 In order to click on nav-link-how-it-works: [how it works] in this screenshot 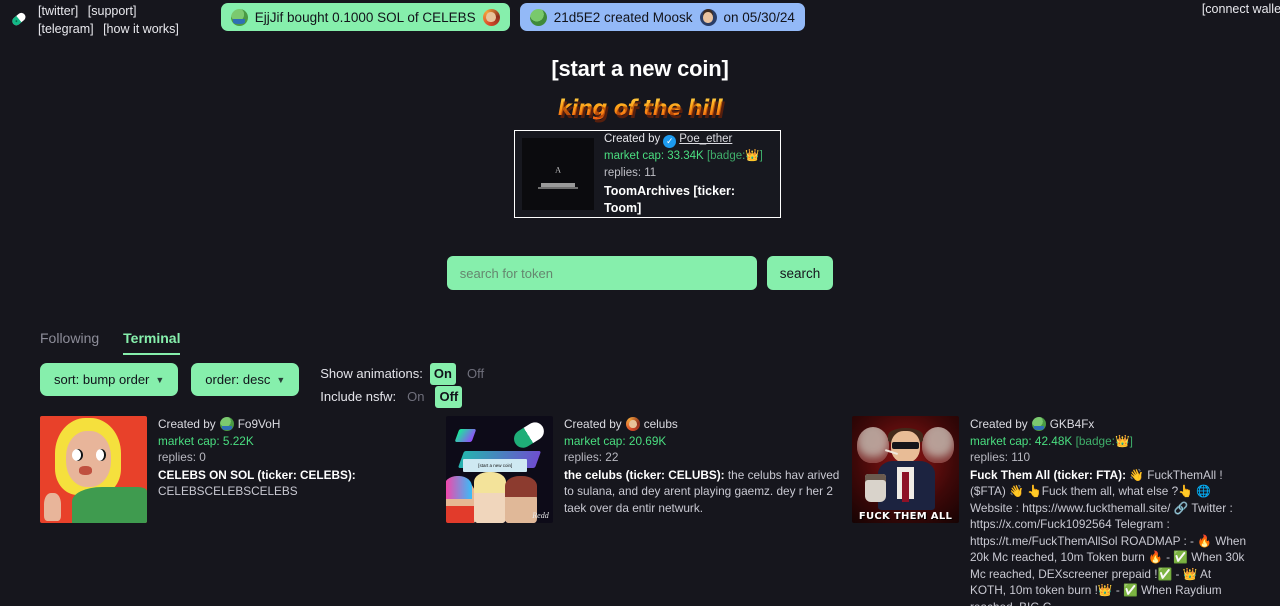, I will do `click(141, 29)`.